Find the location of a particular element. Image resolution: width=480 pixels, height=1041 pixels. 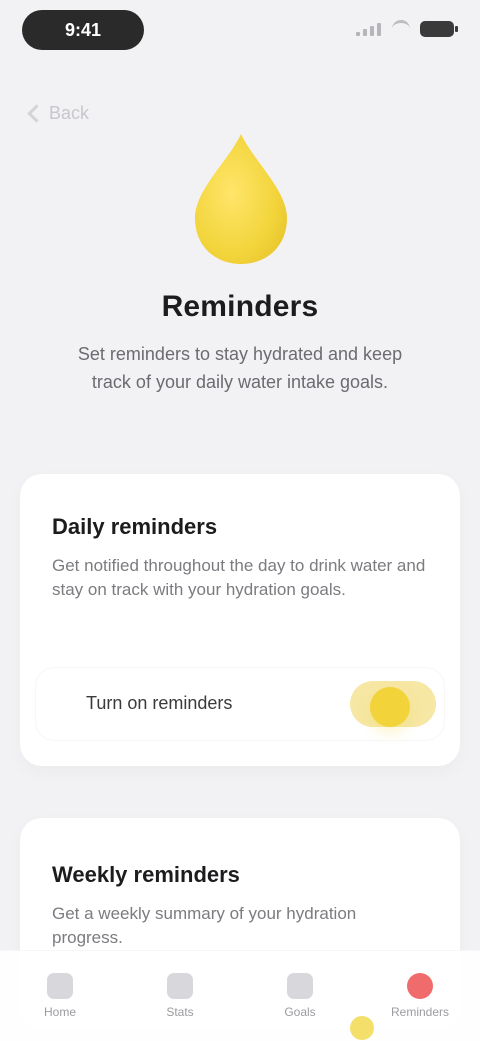

status-time: 9:41 is located at coordinates (83, 30).